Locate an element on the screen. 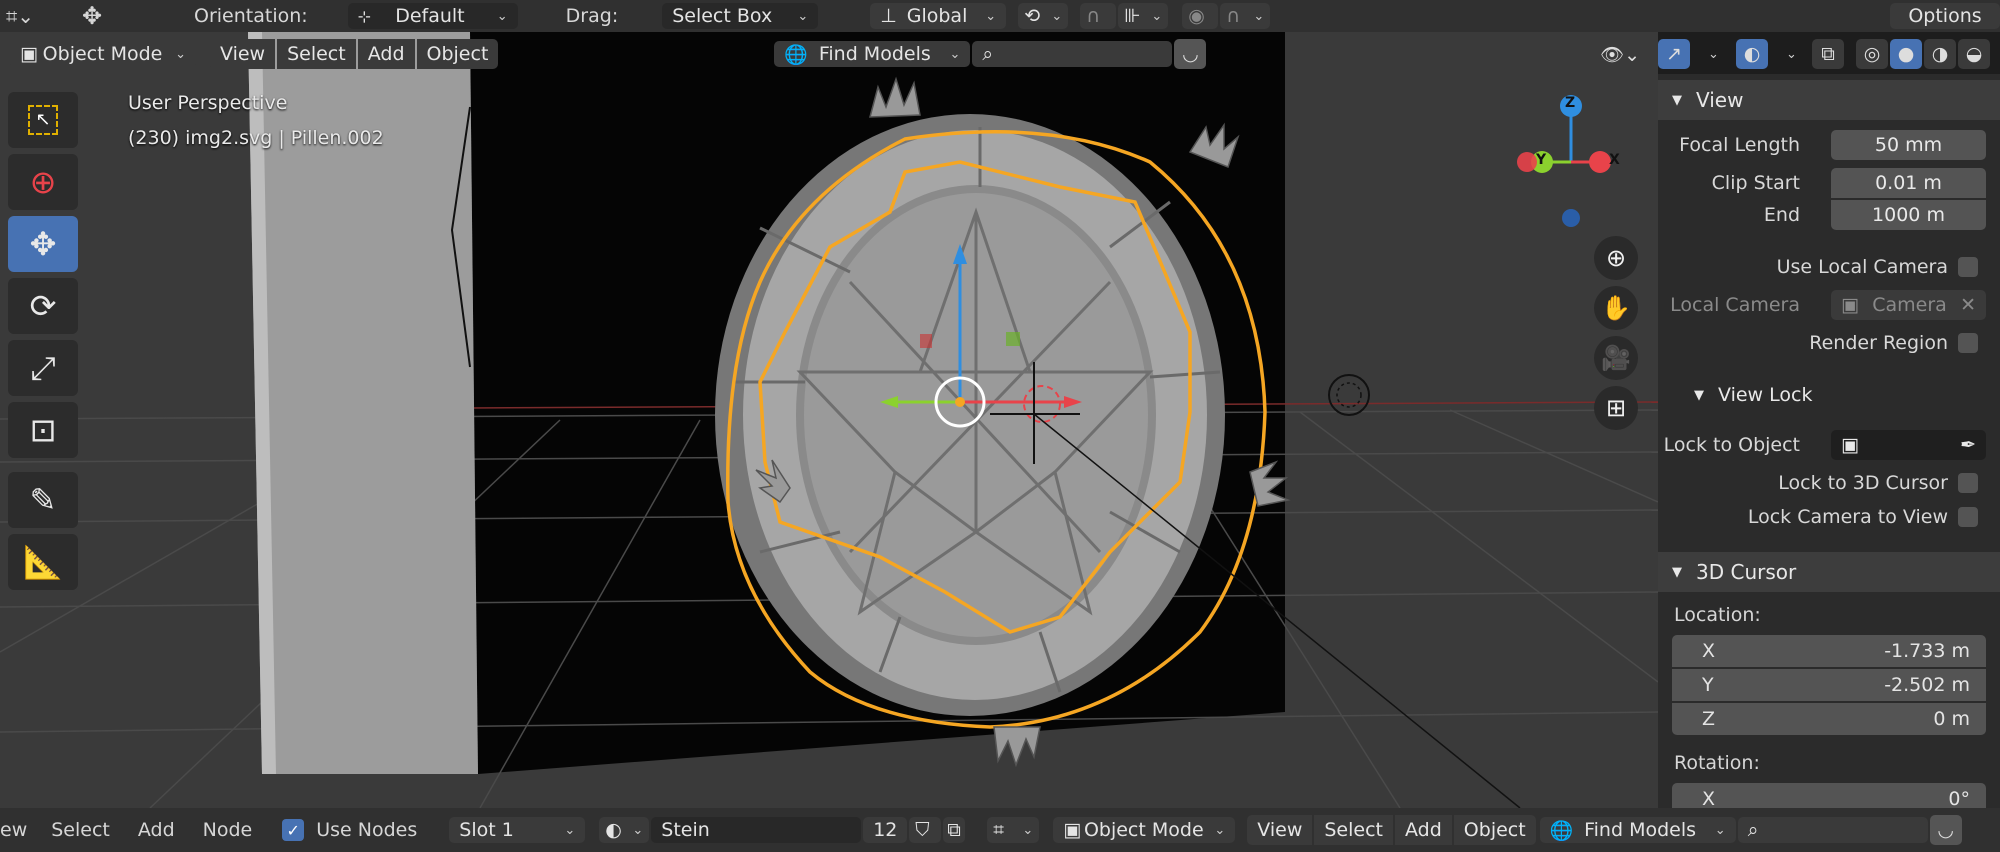  node-menu-node: Node is located at coordinates (228, 830).